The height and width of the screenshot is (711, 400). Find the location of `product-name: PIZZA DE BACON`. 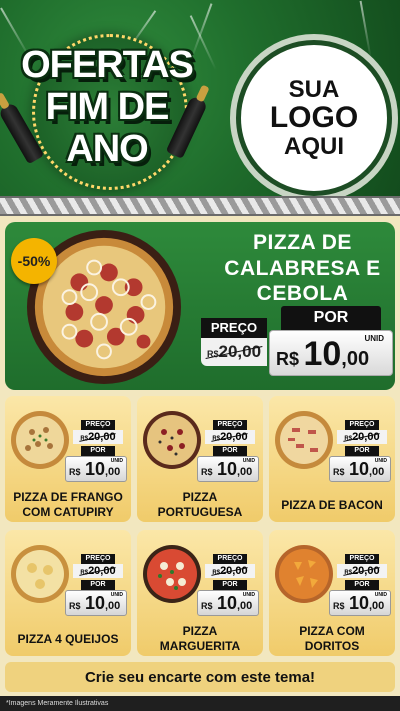

product-name: PIZZA DE BACON is located at coordinates (332, 505).